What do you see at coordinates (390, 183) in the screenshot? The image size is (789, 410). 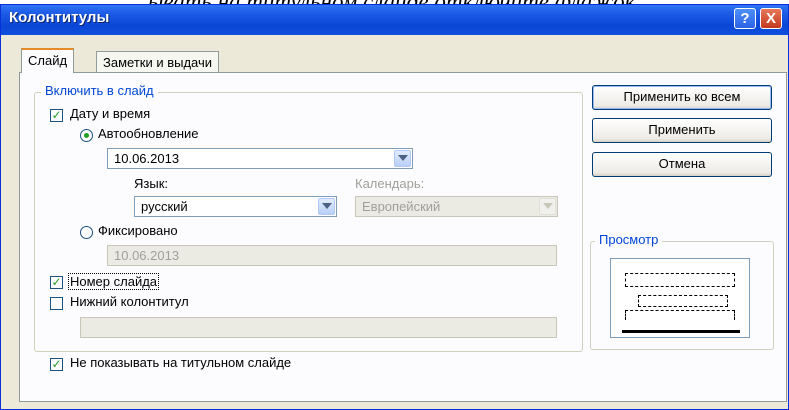 I see `calendar-label: Календарь:` at bounding box center [390, 183].